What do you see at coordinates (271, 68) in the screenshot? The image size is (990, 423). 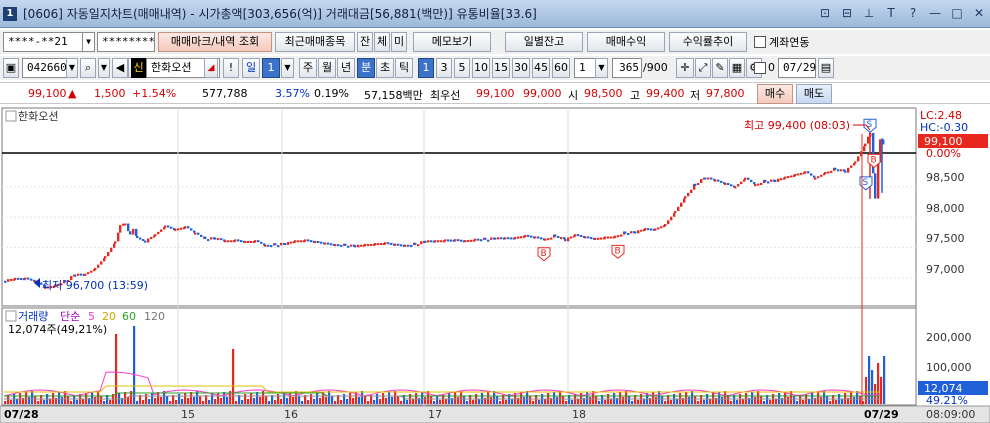 I see `period-number: 1` at bounding box center [271, 68].